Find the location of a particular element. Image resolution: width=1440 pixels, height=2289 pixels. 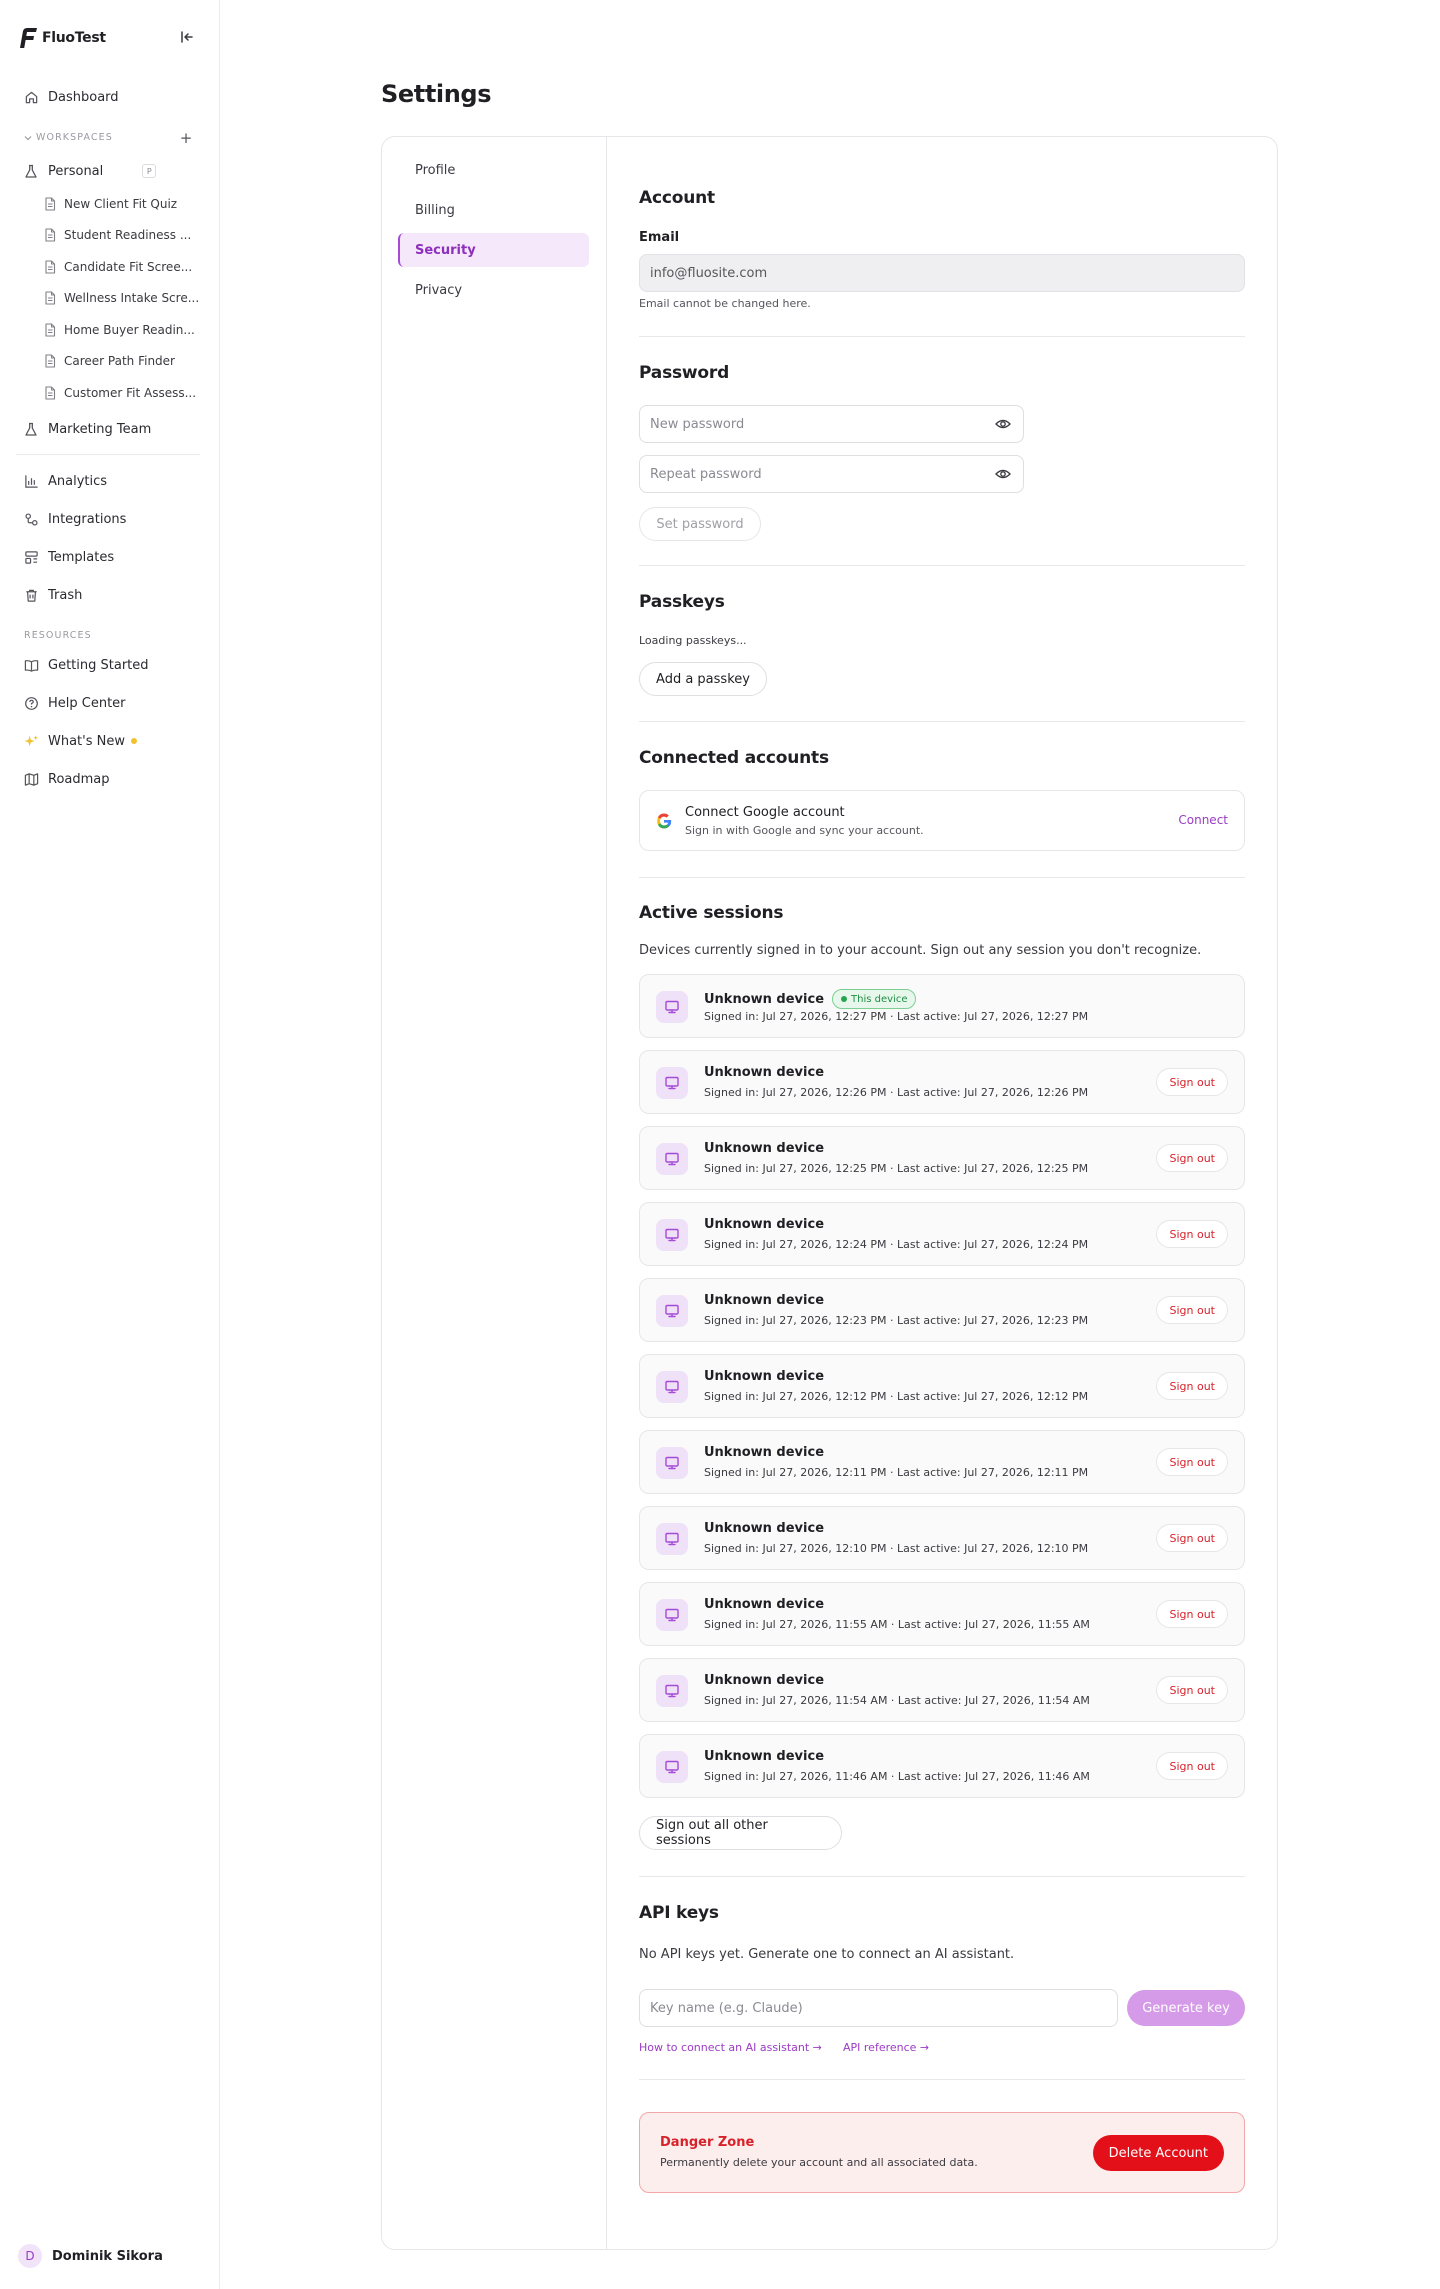

status-dot-icon is located at coordinates (844, 999).